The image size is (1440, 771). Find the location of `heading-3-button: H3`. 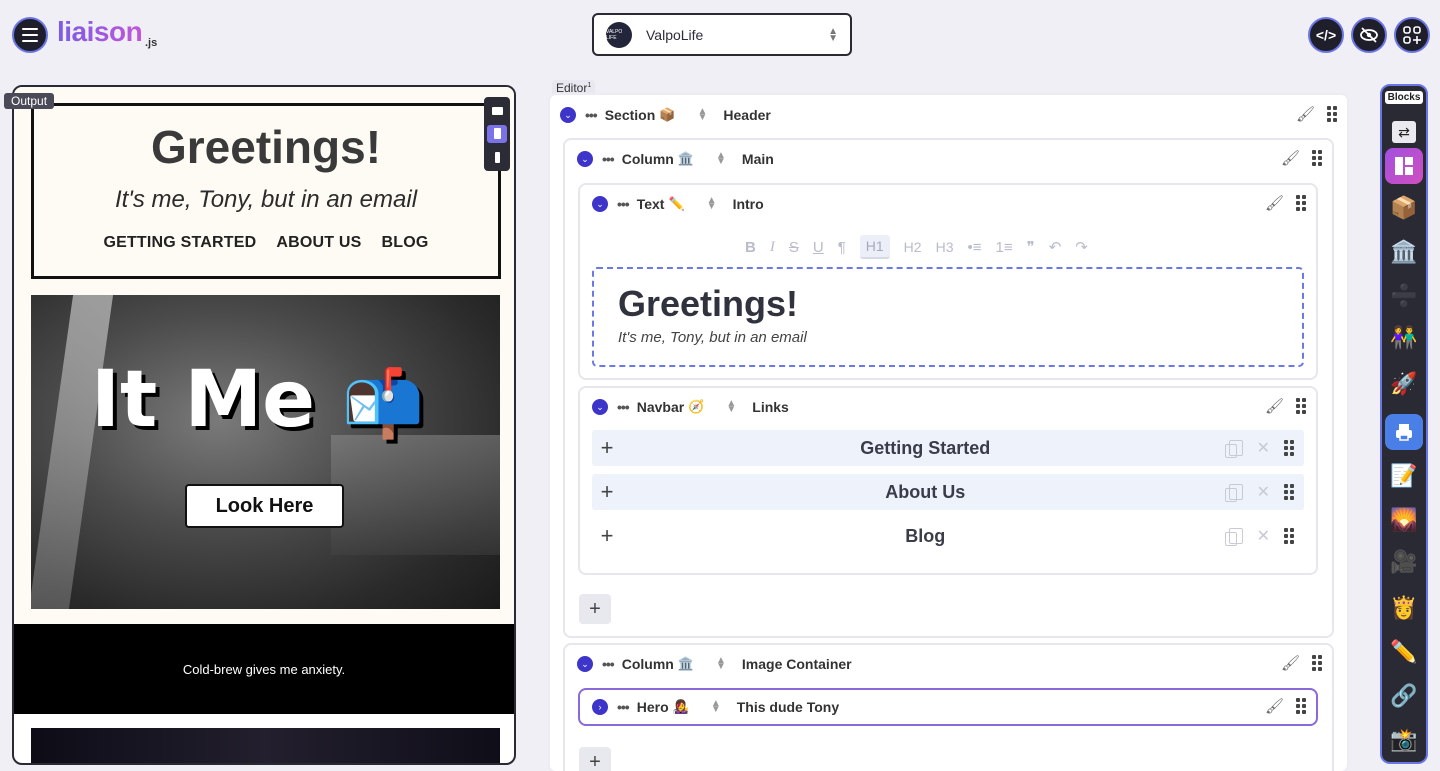

heading-3-button: H3 is located at coordinates (945, 247).